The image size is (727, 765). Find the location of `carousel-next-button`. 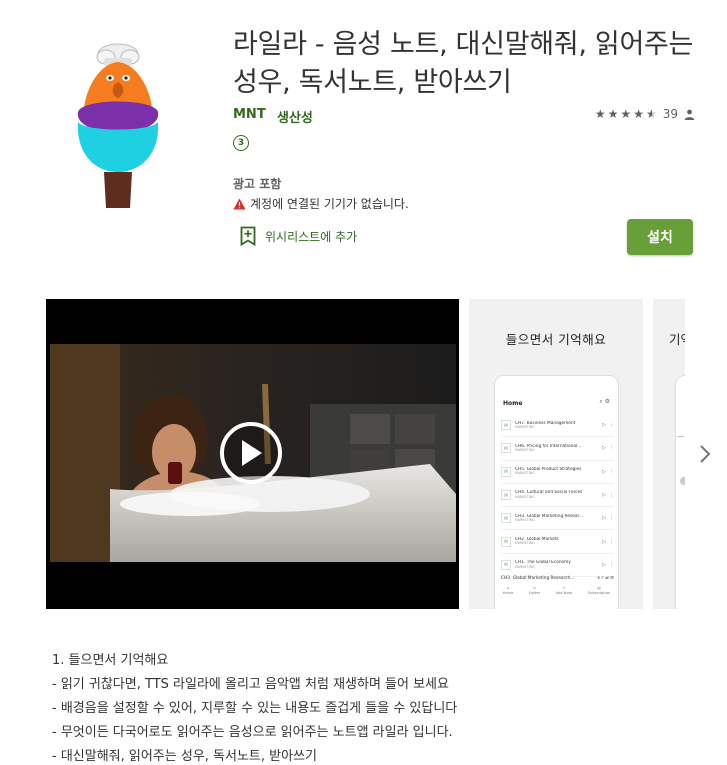

carousel-next-button is located at coordinates (705, 454).